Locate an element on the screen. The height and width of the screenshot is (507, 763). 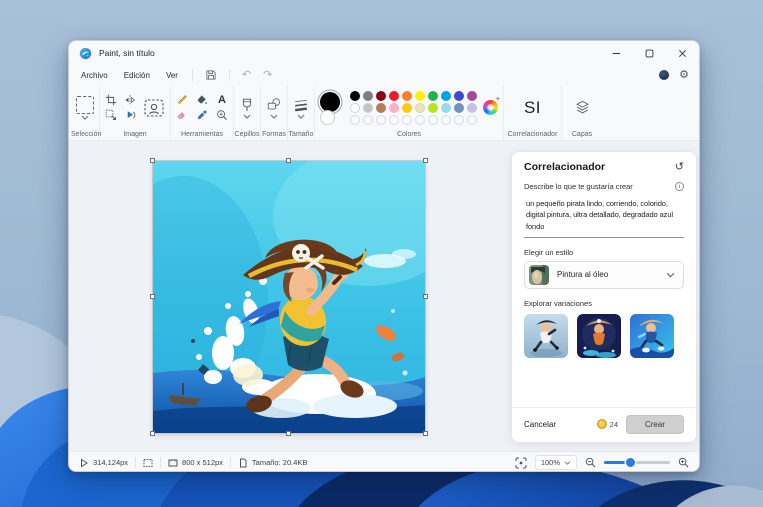
save-icon is located at coordinates (211, 75).